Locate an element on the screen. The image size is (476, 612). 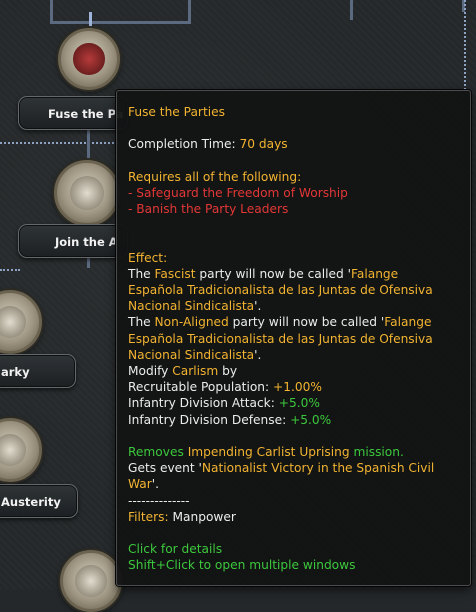
helmet-emblem-icon is located at coordinates (21, 322).